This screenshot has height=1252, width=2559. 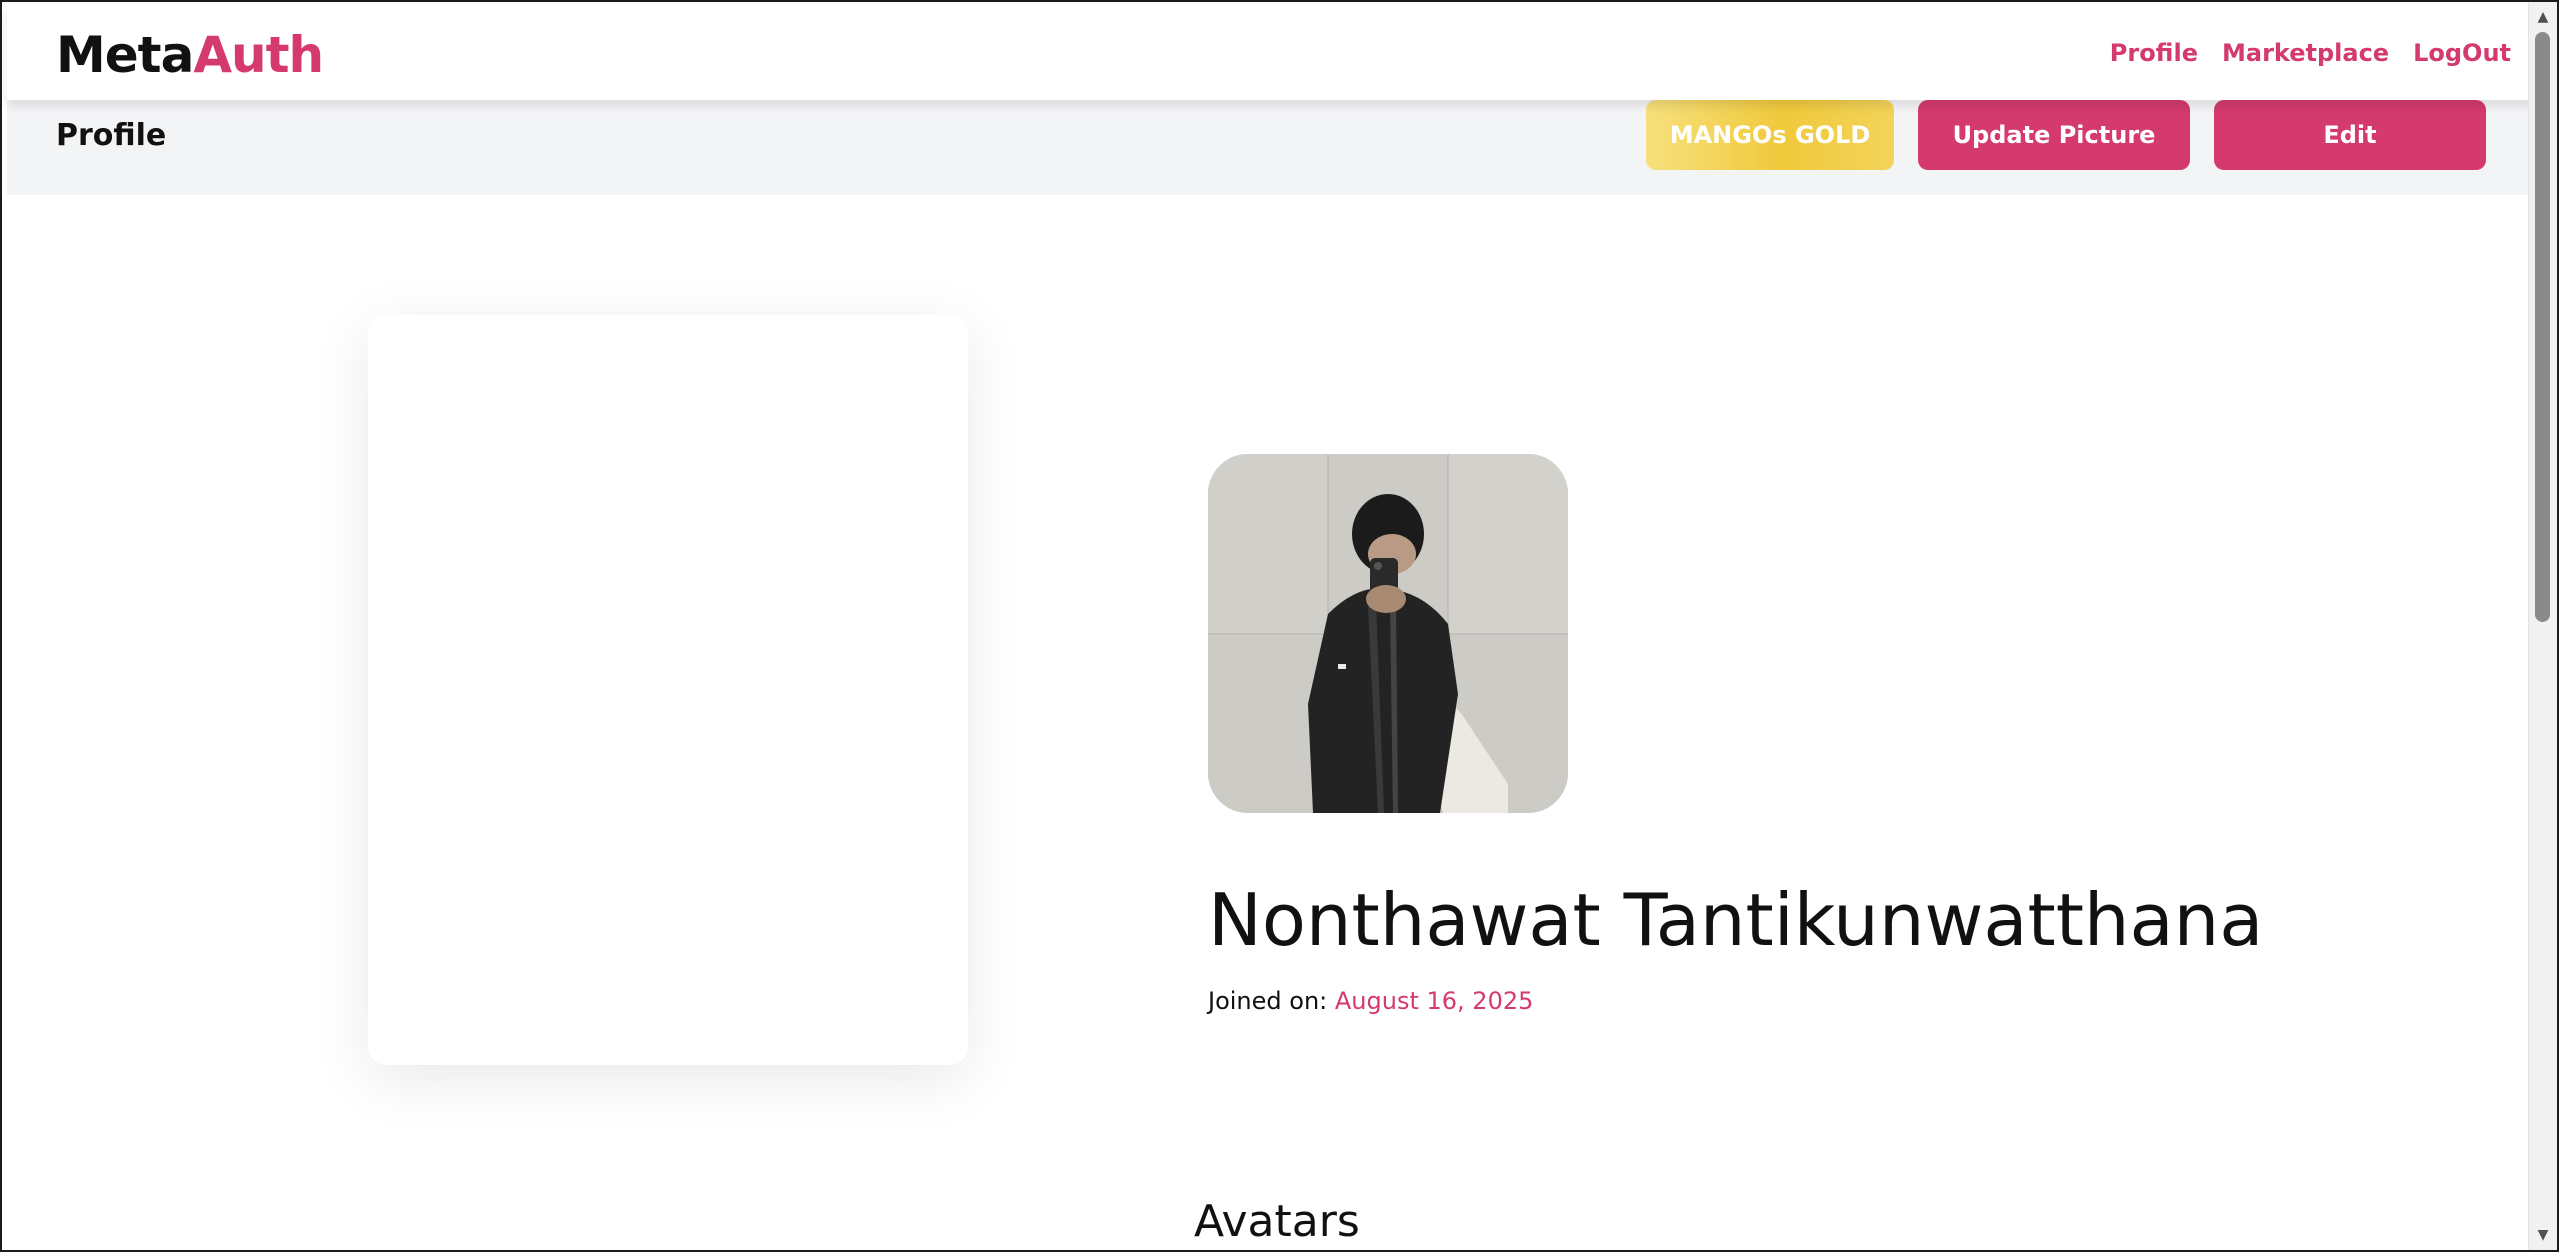 What do you see at coordinates (1736, 920) in the screenshot?
I see `profile-name: Nonthawat Tantikunwatthana` at bounding box center [1736, 920].